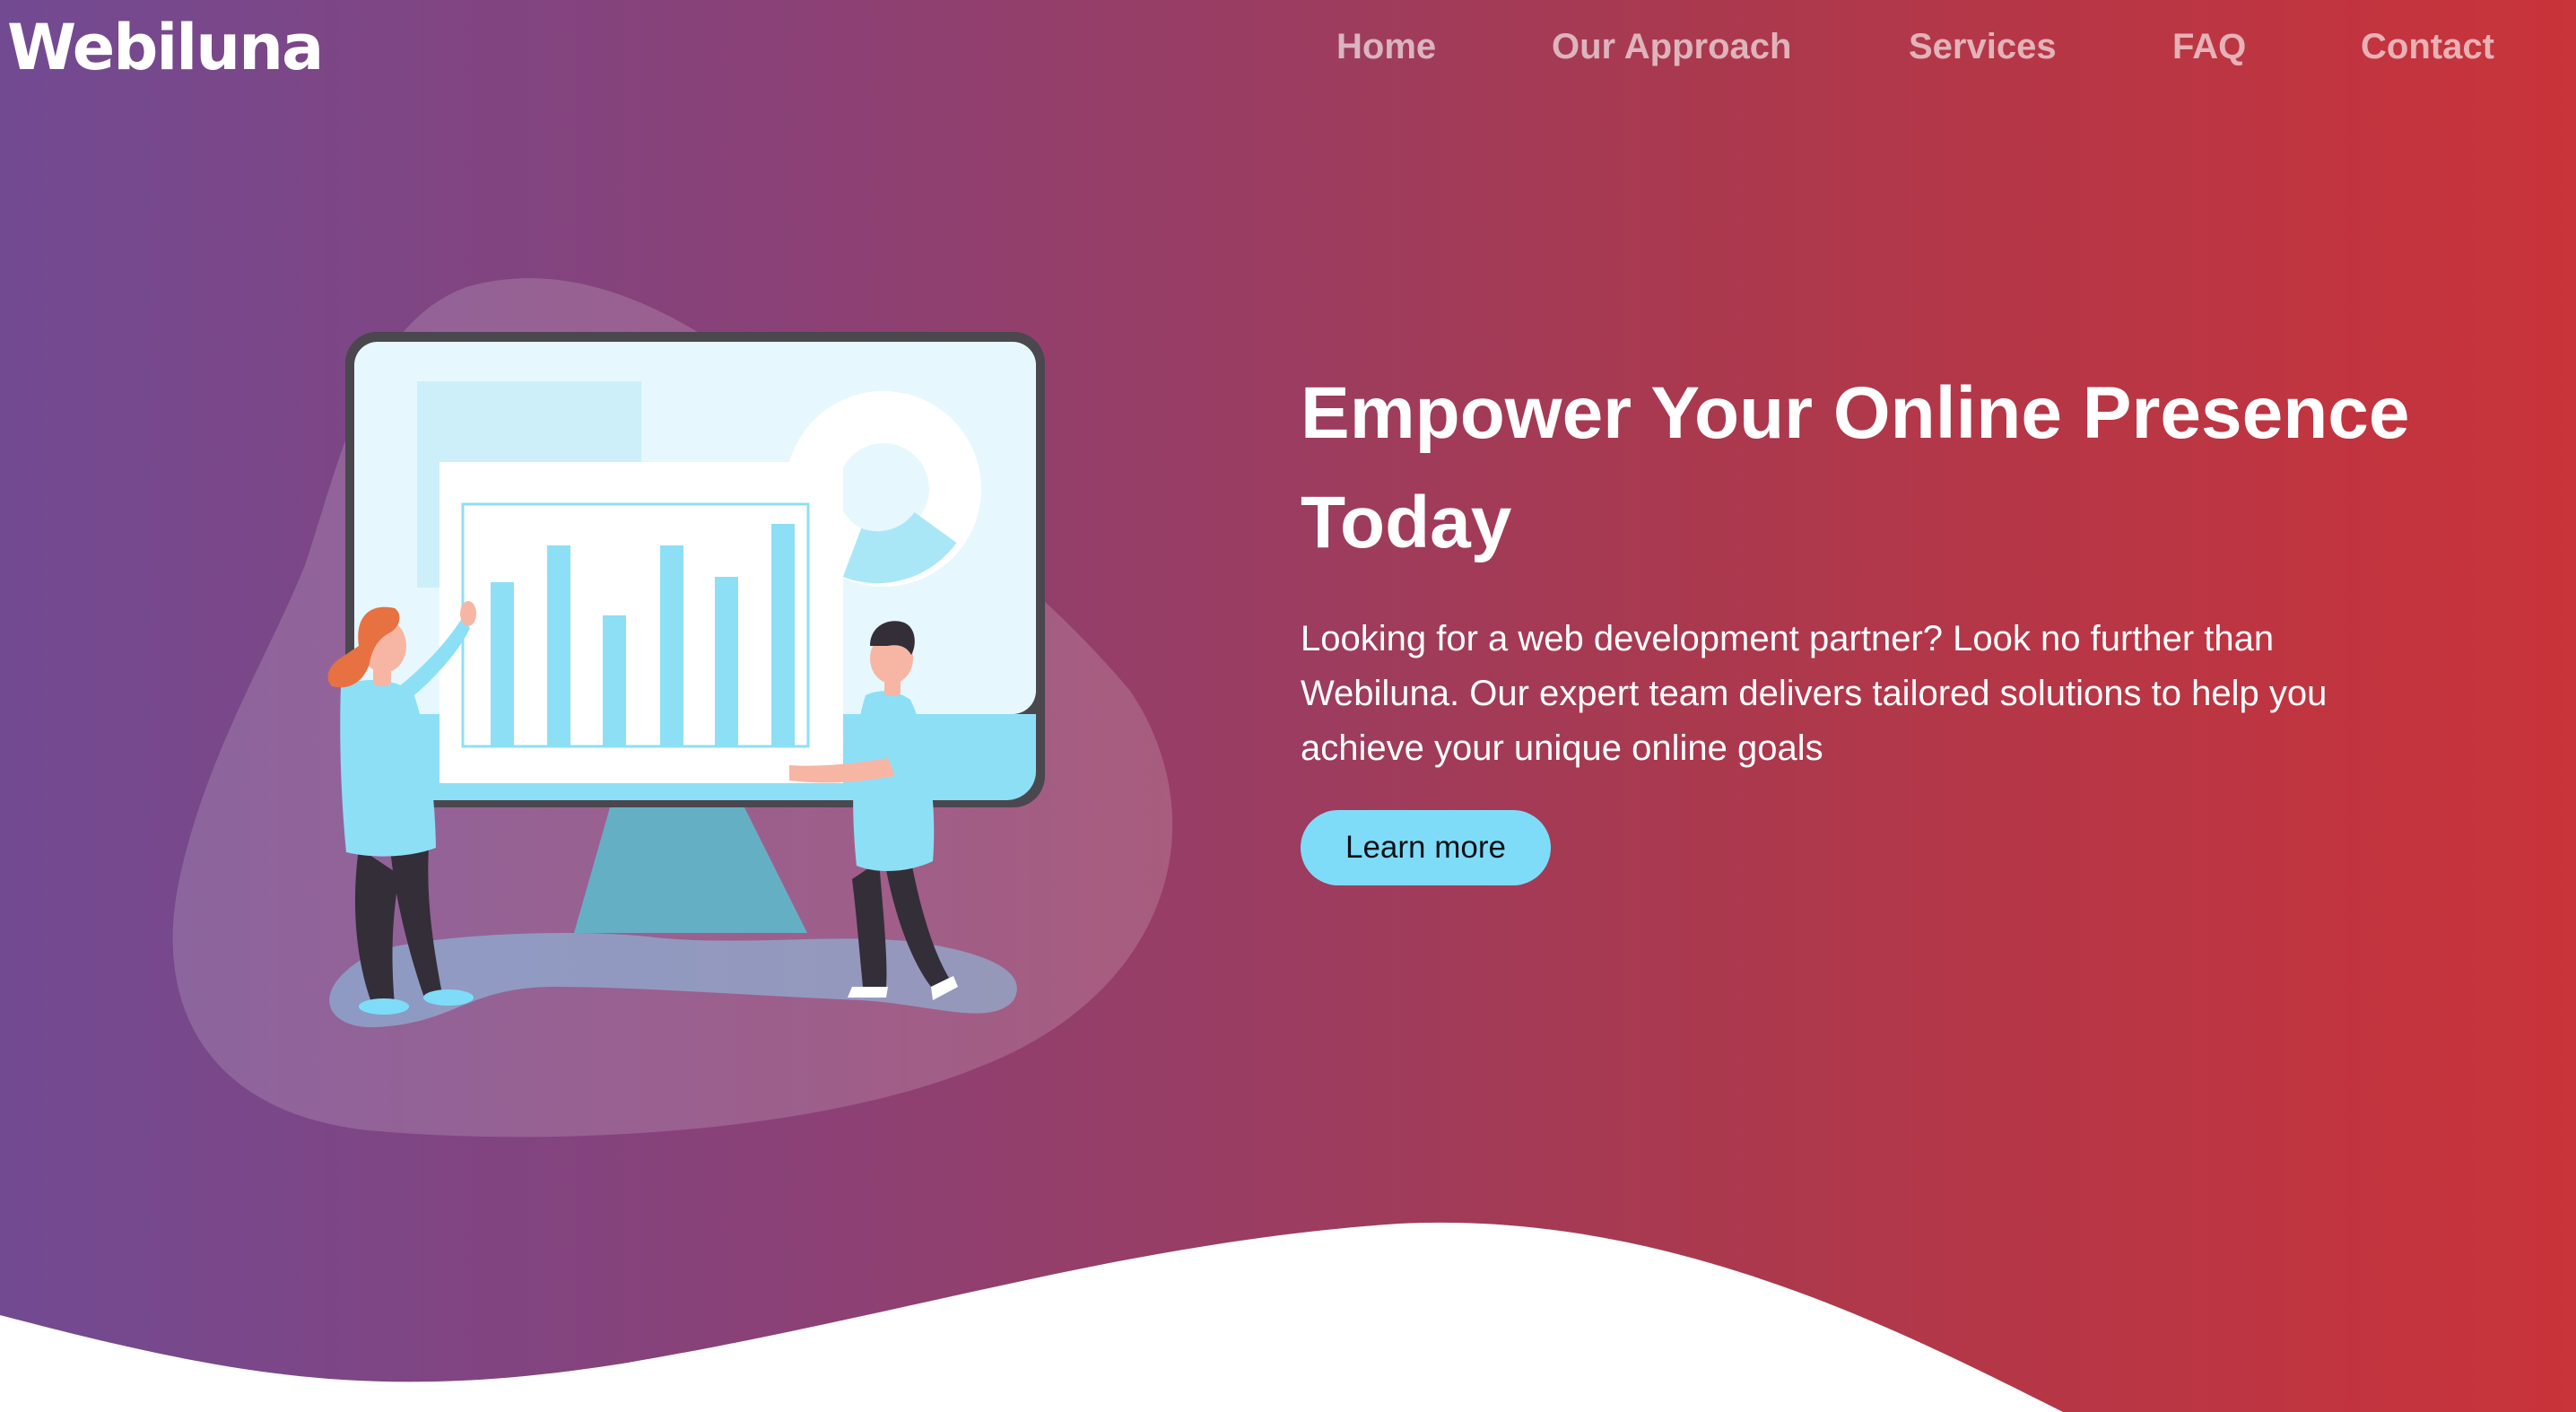 The image size is (2576, 1412). Describe the element at coordinates (2209, 47) in the screenshot. I see `nav-link-faq: FAQ` at that location.